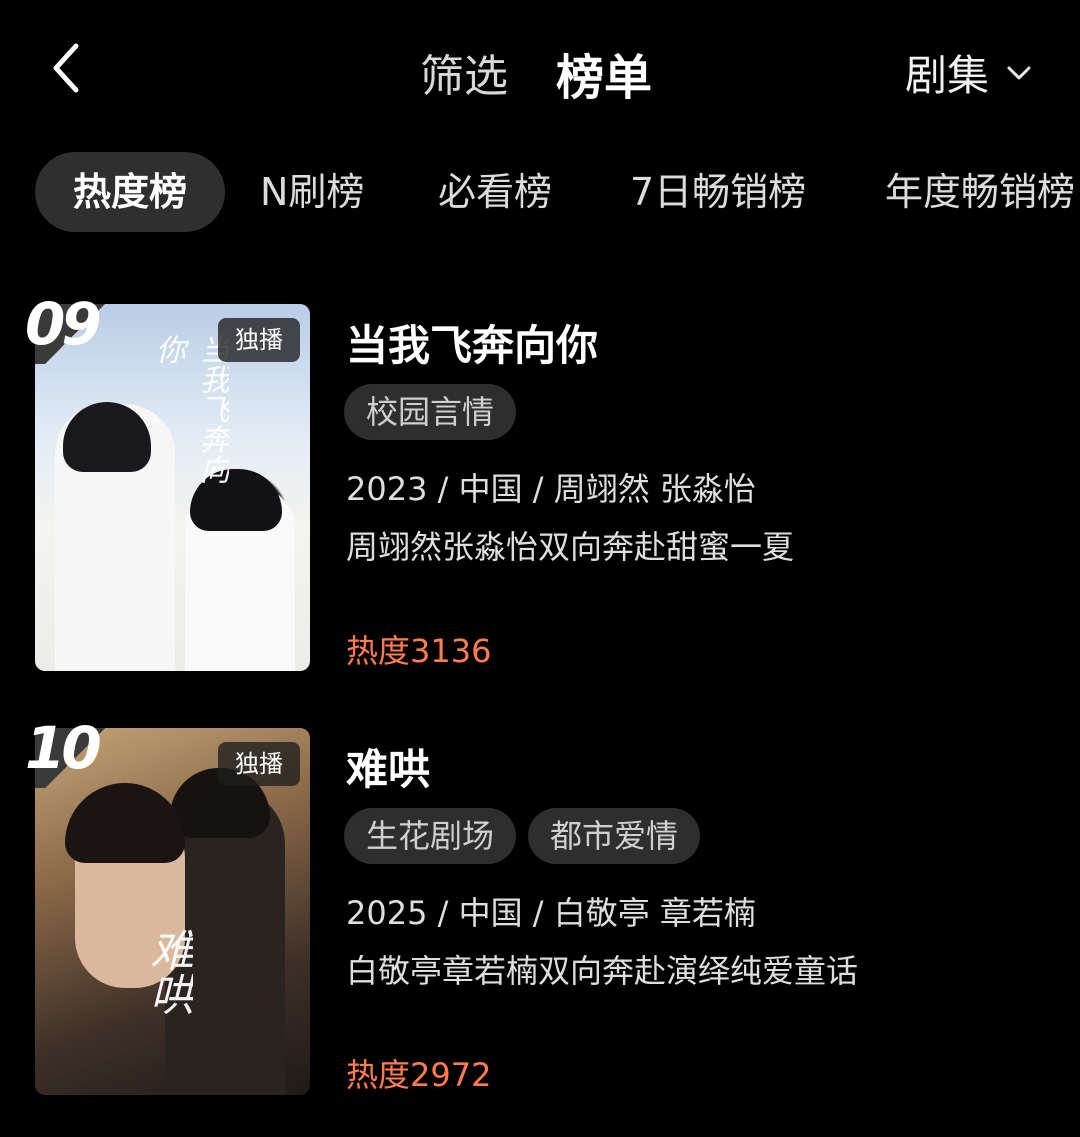 This screenshot has width=1080, height=1137. What do you see at coordinates (472, 342) in the screenshot?
I see `show-title: 当我飞奔向你` at bounding box center [472, 342].